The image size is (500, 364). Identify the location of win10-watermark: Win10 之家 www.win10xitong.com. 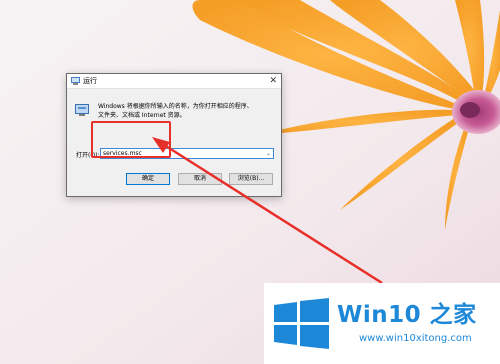
(382, 323).